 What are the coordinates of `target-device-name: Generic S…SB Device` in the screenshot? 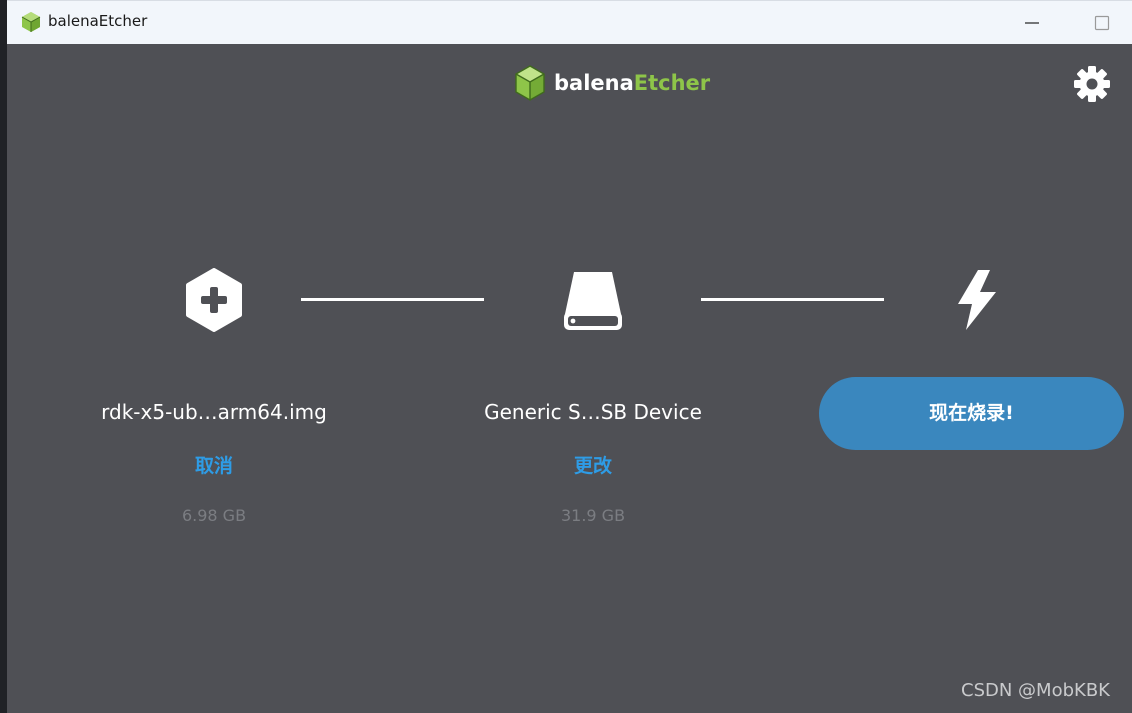 It's located at (593, 412).